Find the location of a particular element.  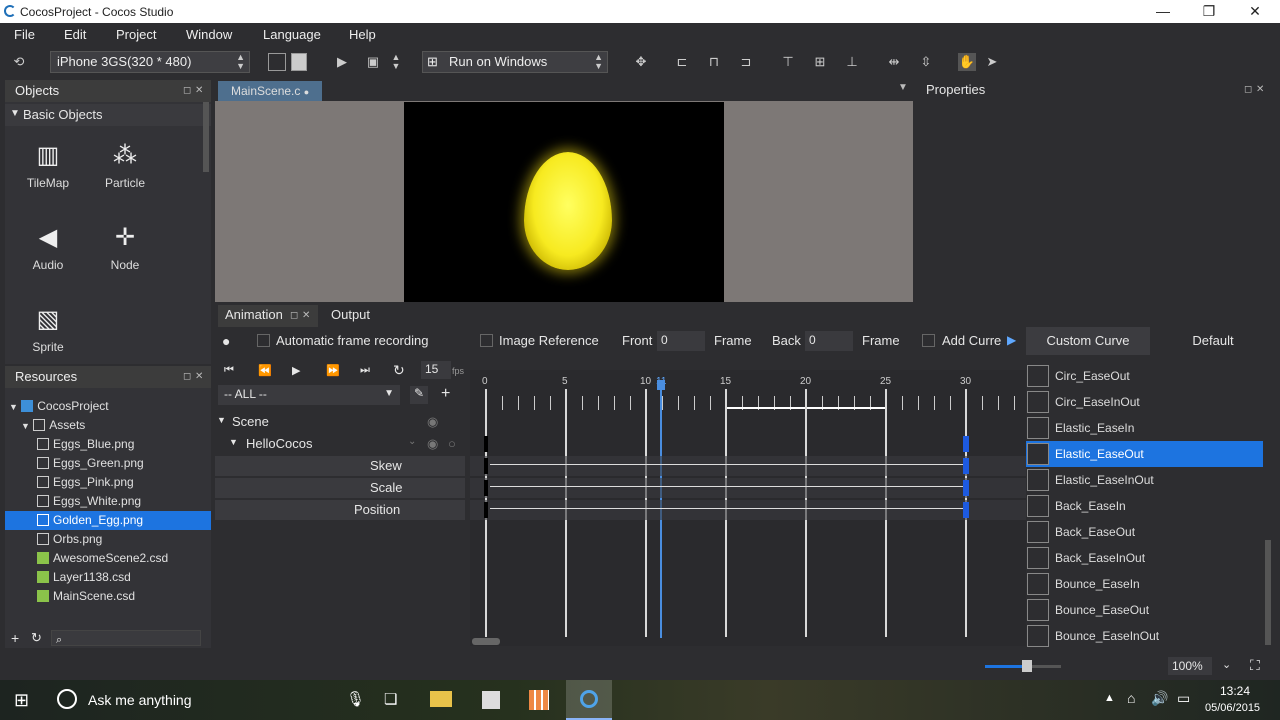

app-grid-icon is located at coordinates (539, 700).